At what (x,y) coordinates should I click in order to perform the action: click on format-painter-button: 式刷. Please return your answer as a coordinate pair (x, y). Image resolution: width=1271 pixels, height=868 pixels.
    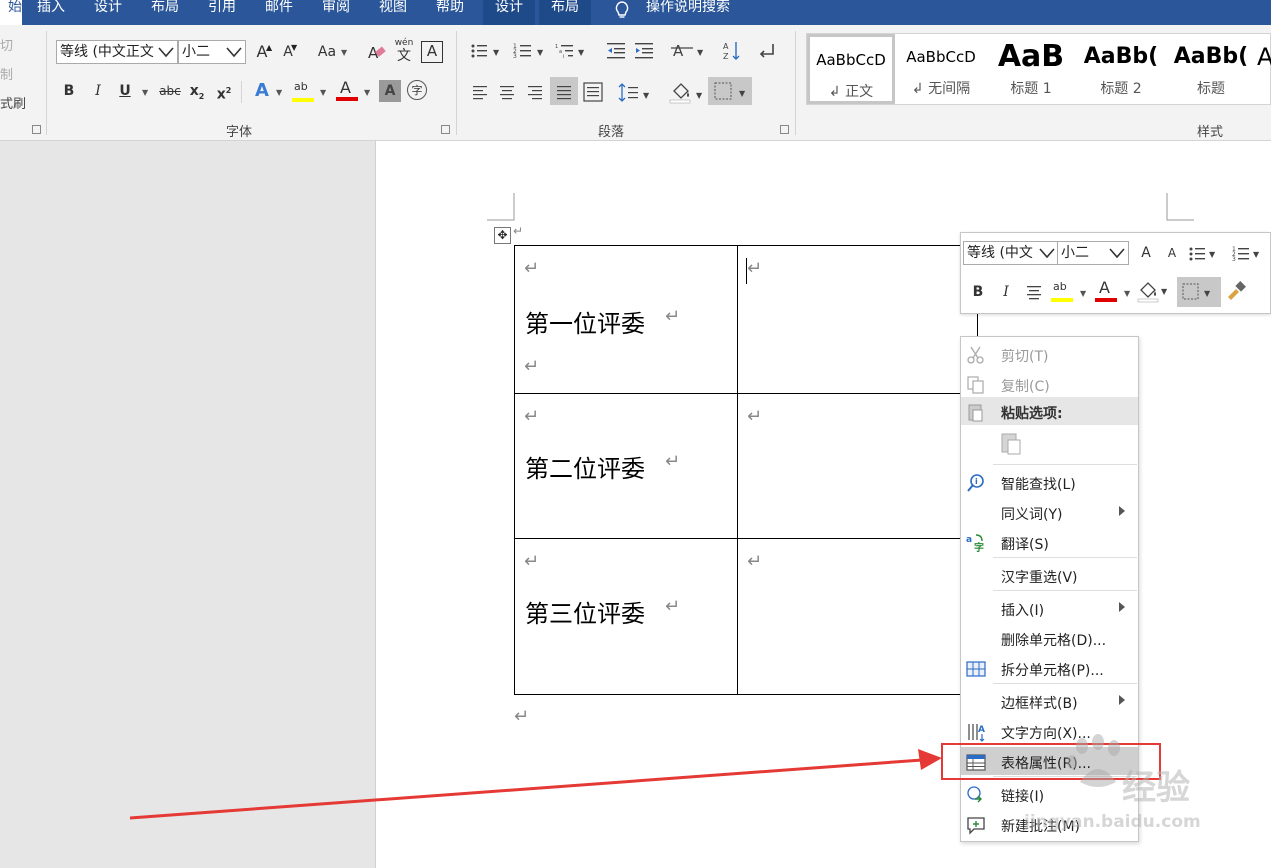
    Looking at the image, I should click on (13, 102).